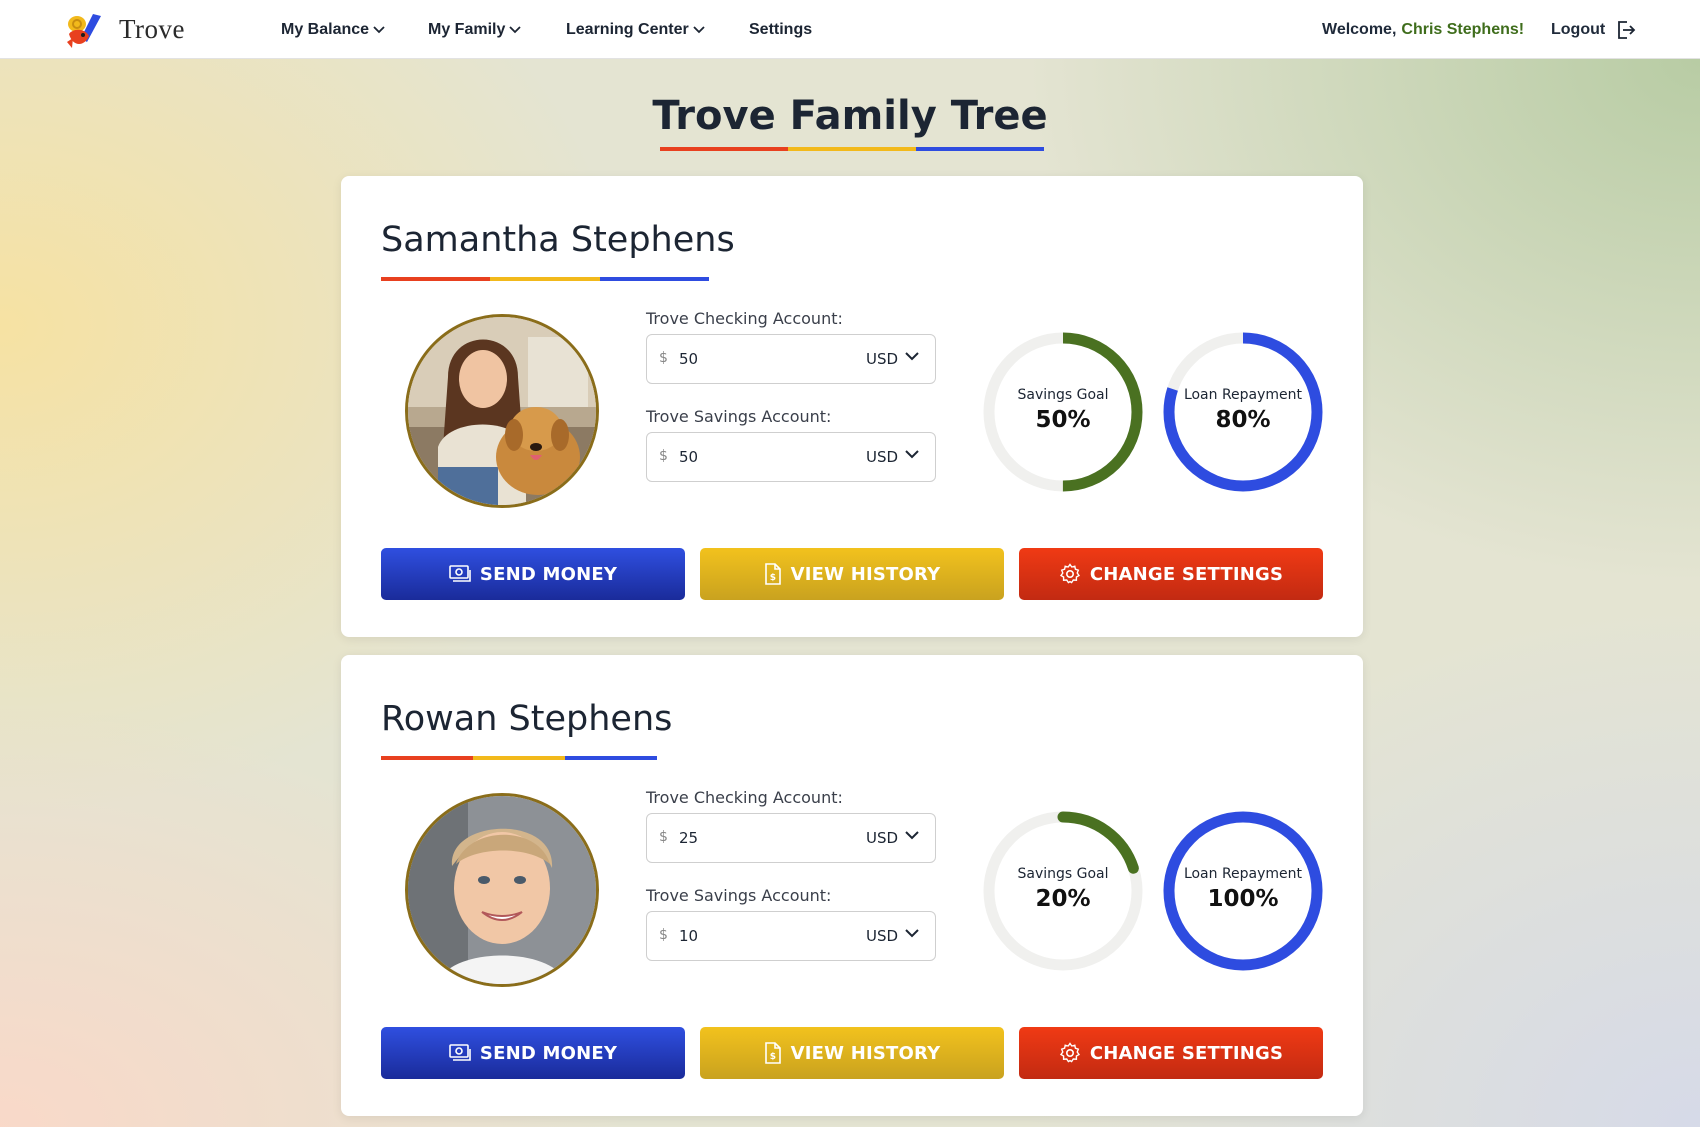 Image resolution: width=1700 pixels, height=1127 pixels. I want to click on nav-settings: Settings, so click(780, 29).